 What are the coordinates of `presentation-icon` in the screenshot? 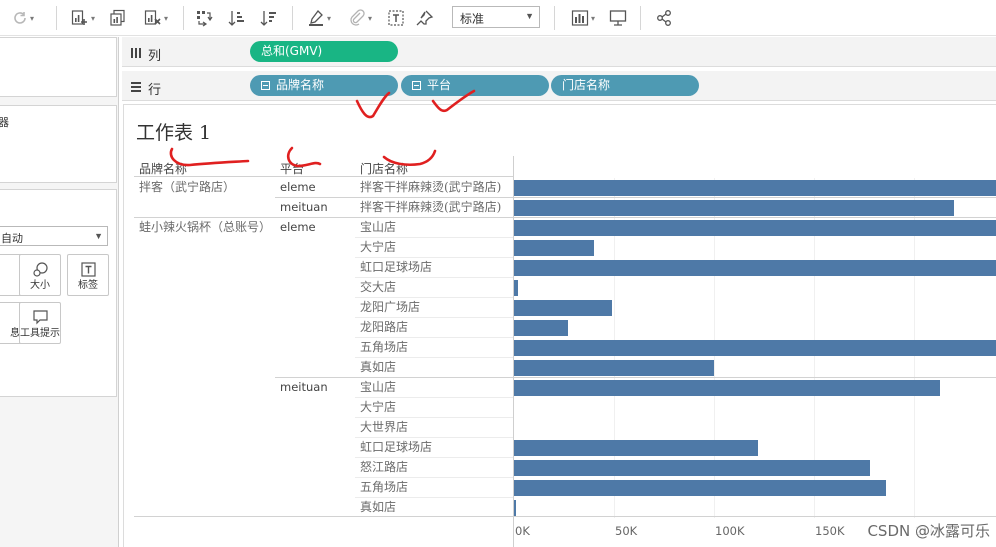 It's located at (618, 18).